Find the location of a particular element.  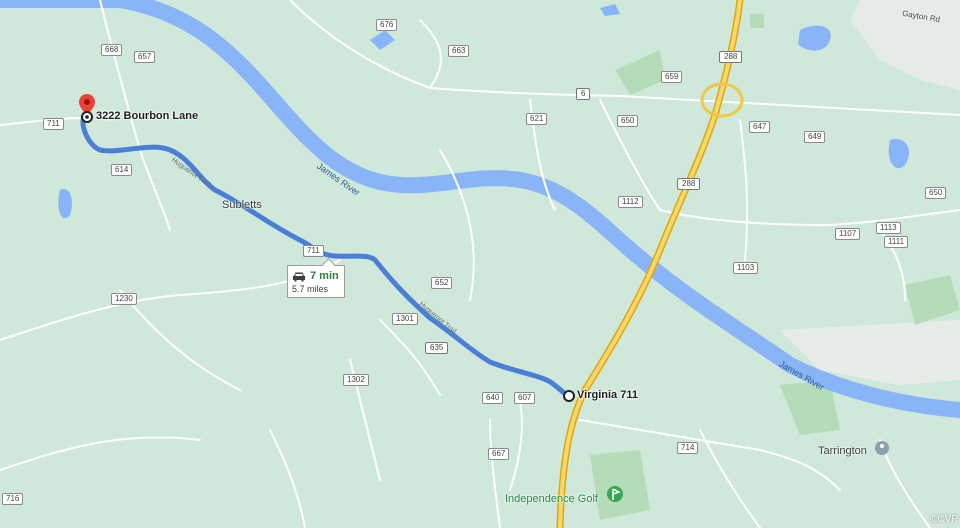

trip-time: 7 min is located at coordinates (324, 276).